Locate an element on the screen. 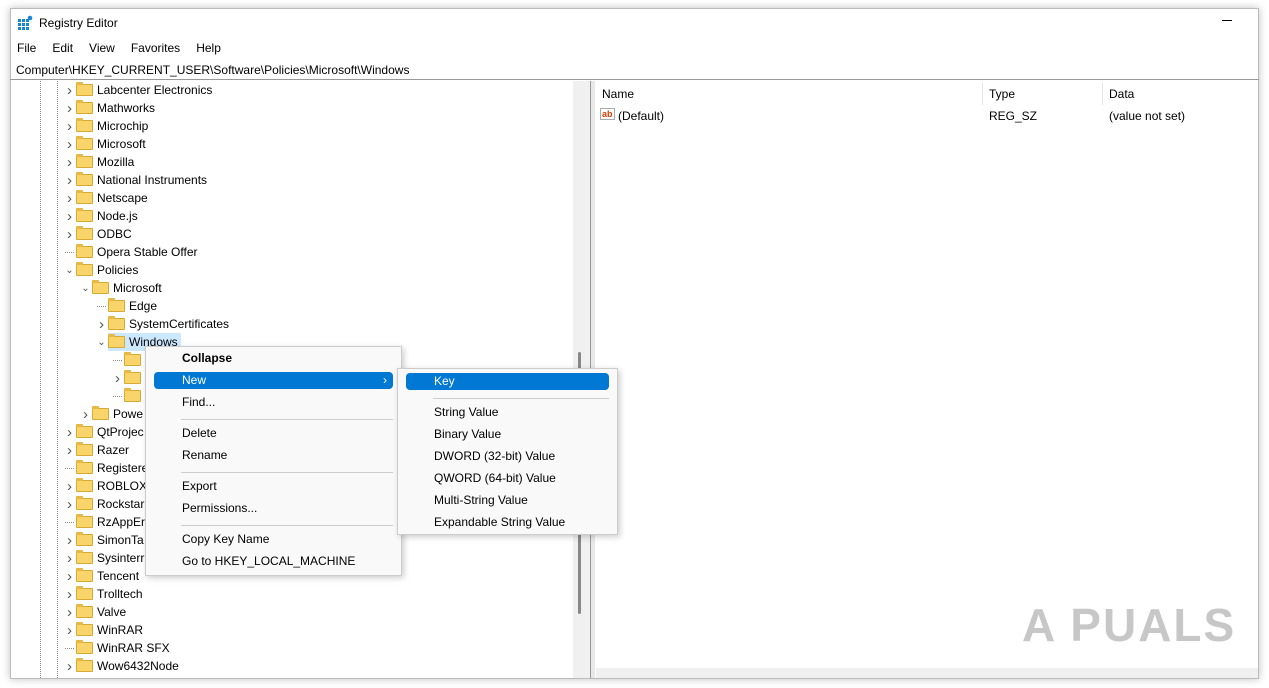  menu-view: View is located at coordinates (102, 48).